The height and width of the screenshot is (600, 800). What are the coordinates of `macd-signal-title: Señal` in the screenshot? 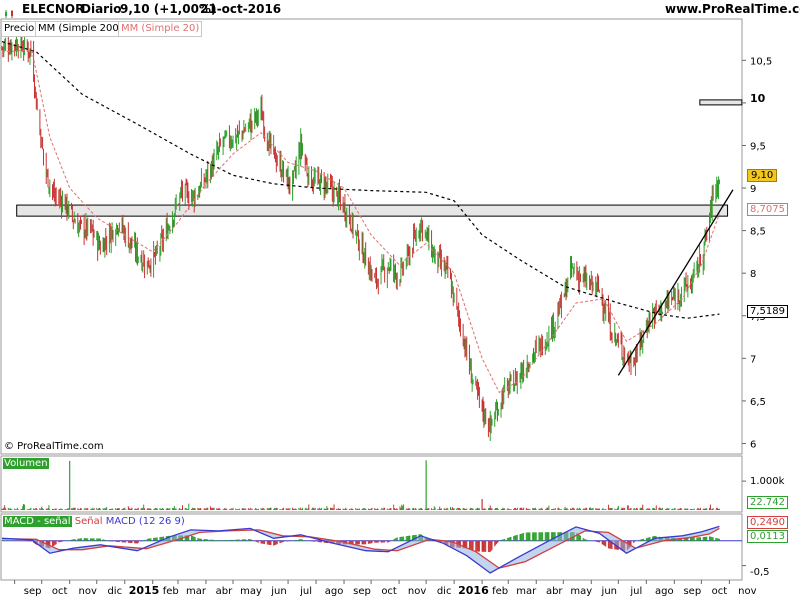 It's located at (88, 521).